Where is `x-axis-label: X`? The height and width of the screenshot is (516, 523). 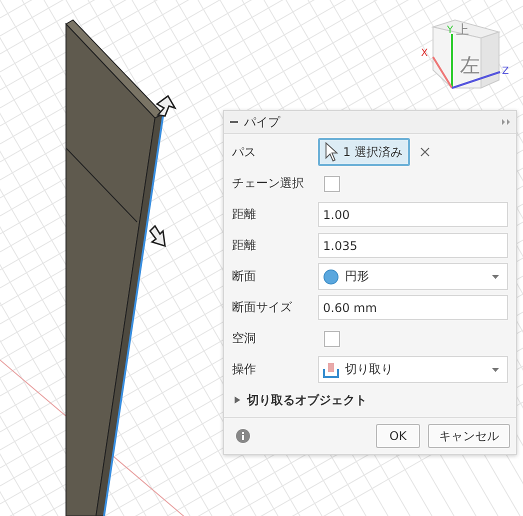 x-axis-label: X is located at coordinates (424, 53).